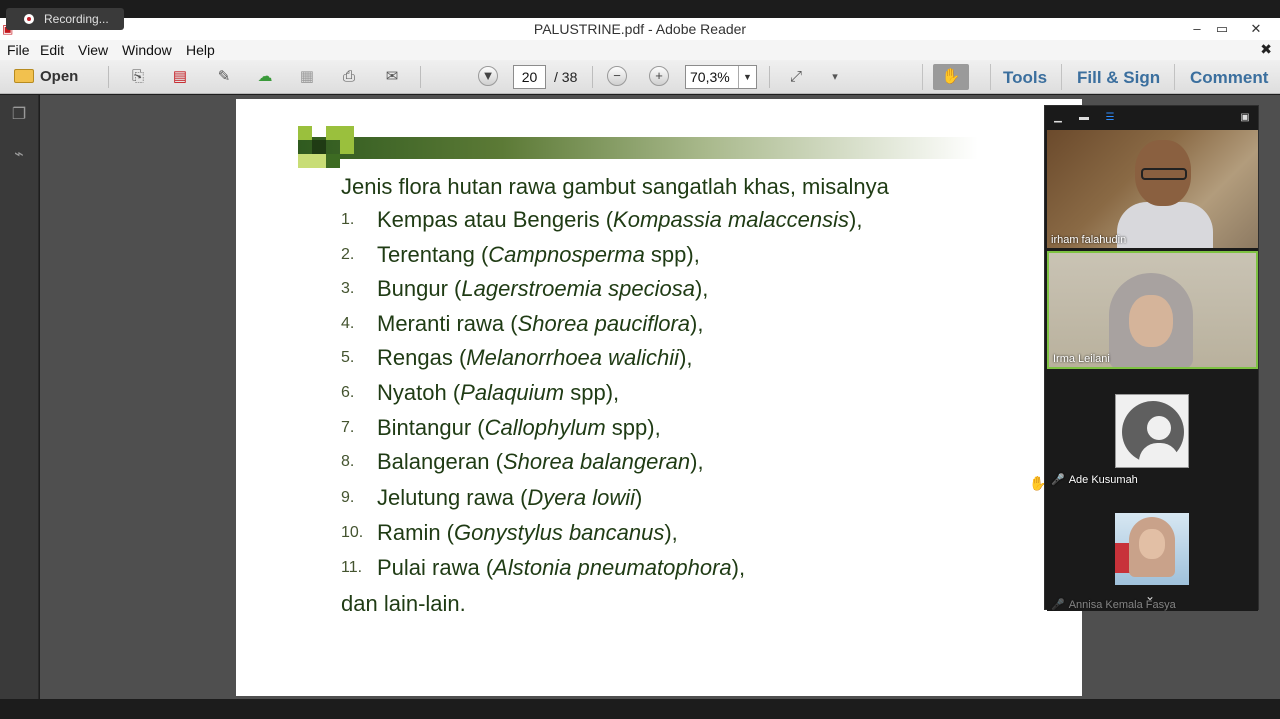 The height and width of the screenshot is (719, 1280). What do you see at coordinates (1245, 118) in the screenshot?
I see `exit-mini-view-icon: ▣` at bounding box center [1245, 118].